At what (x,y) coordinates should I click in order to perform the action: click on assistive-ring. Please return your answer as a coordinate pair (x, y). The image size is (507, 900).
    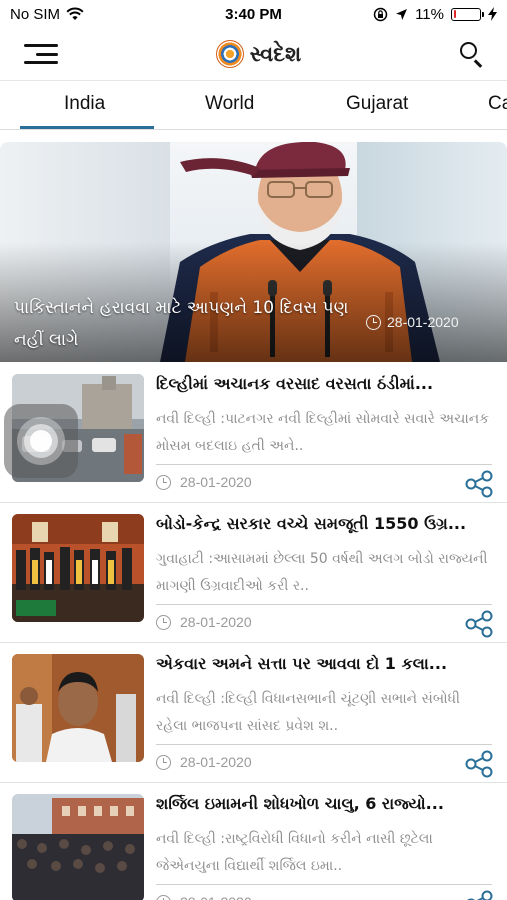
    Looking at the image, I should click on (41, 441).